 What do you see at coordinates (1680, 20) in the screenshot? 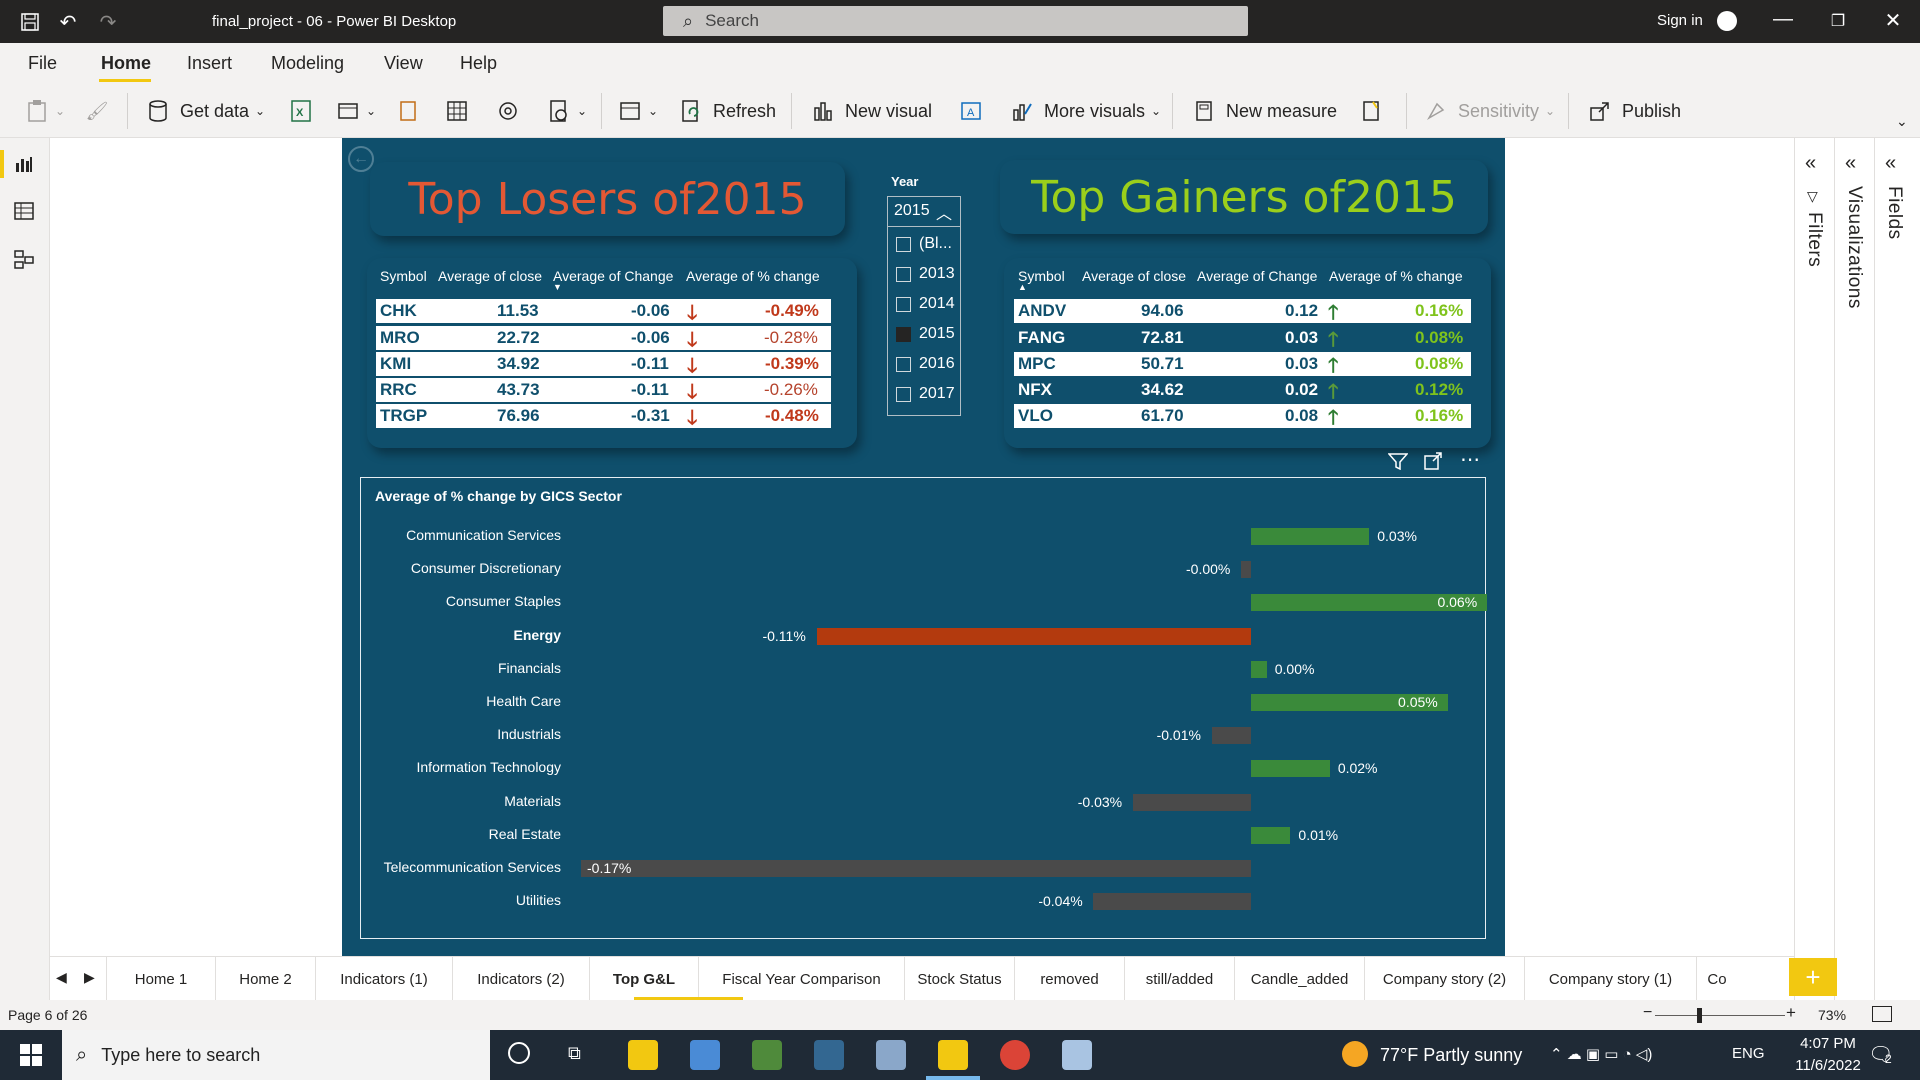
I see `sign-in-link: Sign in` at bounding box center [1680, 20].